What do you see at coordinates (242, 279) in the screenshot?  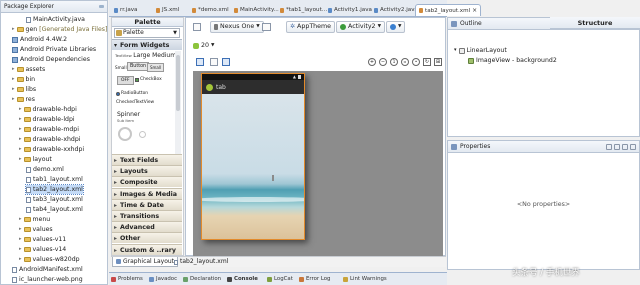 I see `bottom-view-tab: Console` at bounding box center [242, 279].